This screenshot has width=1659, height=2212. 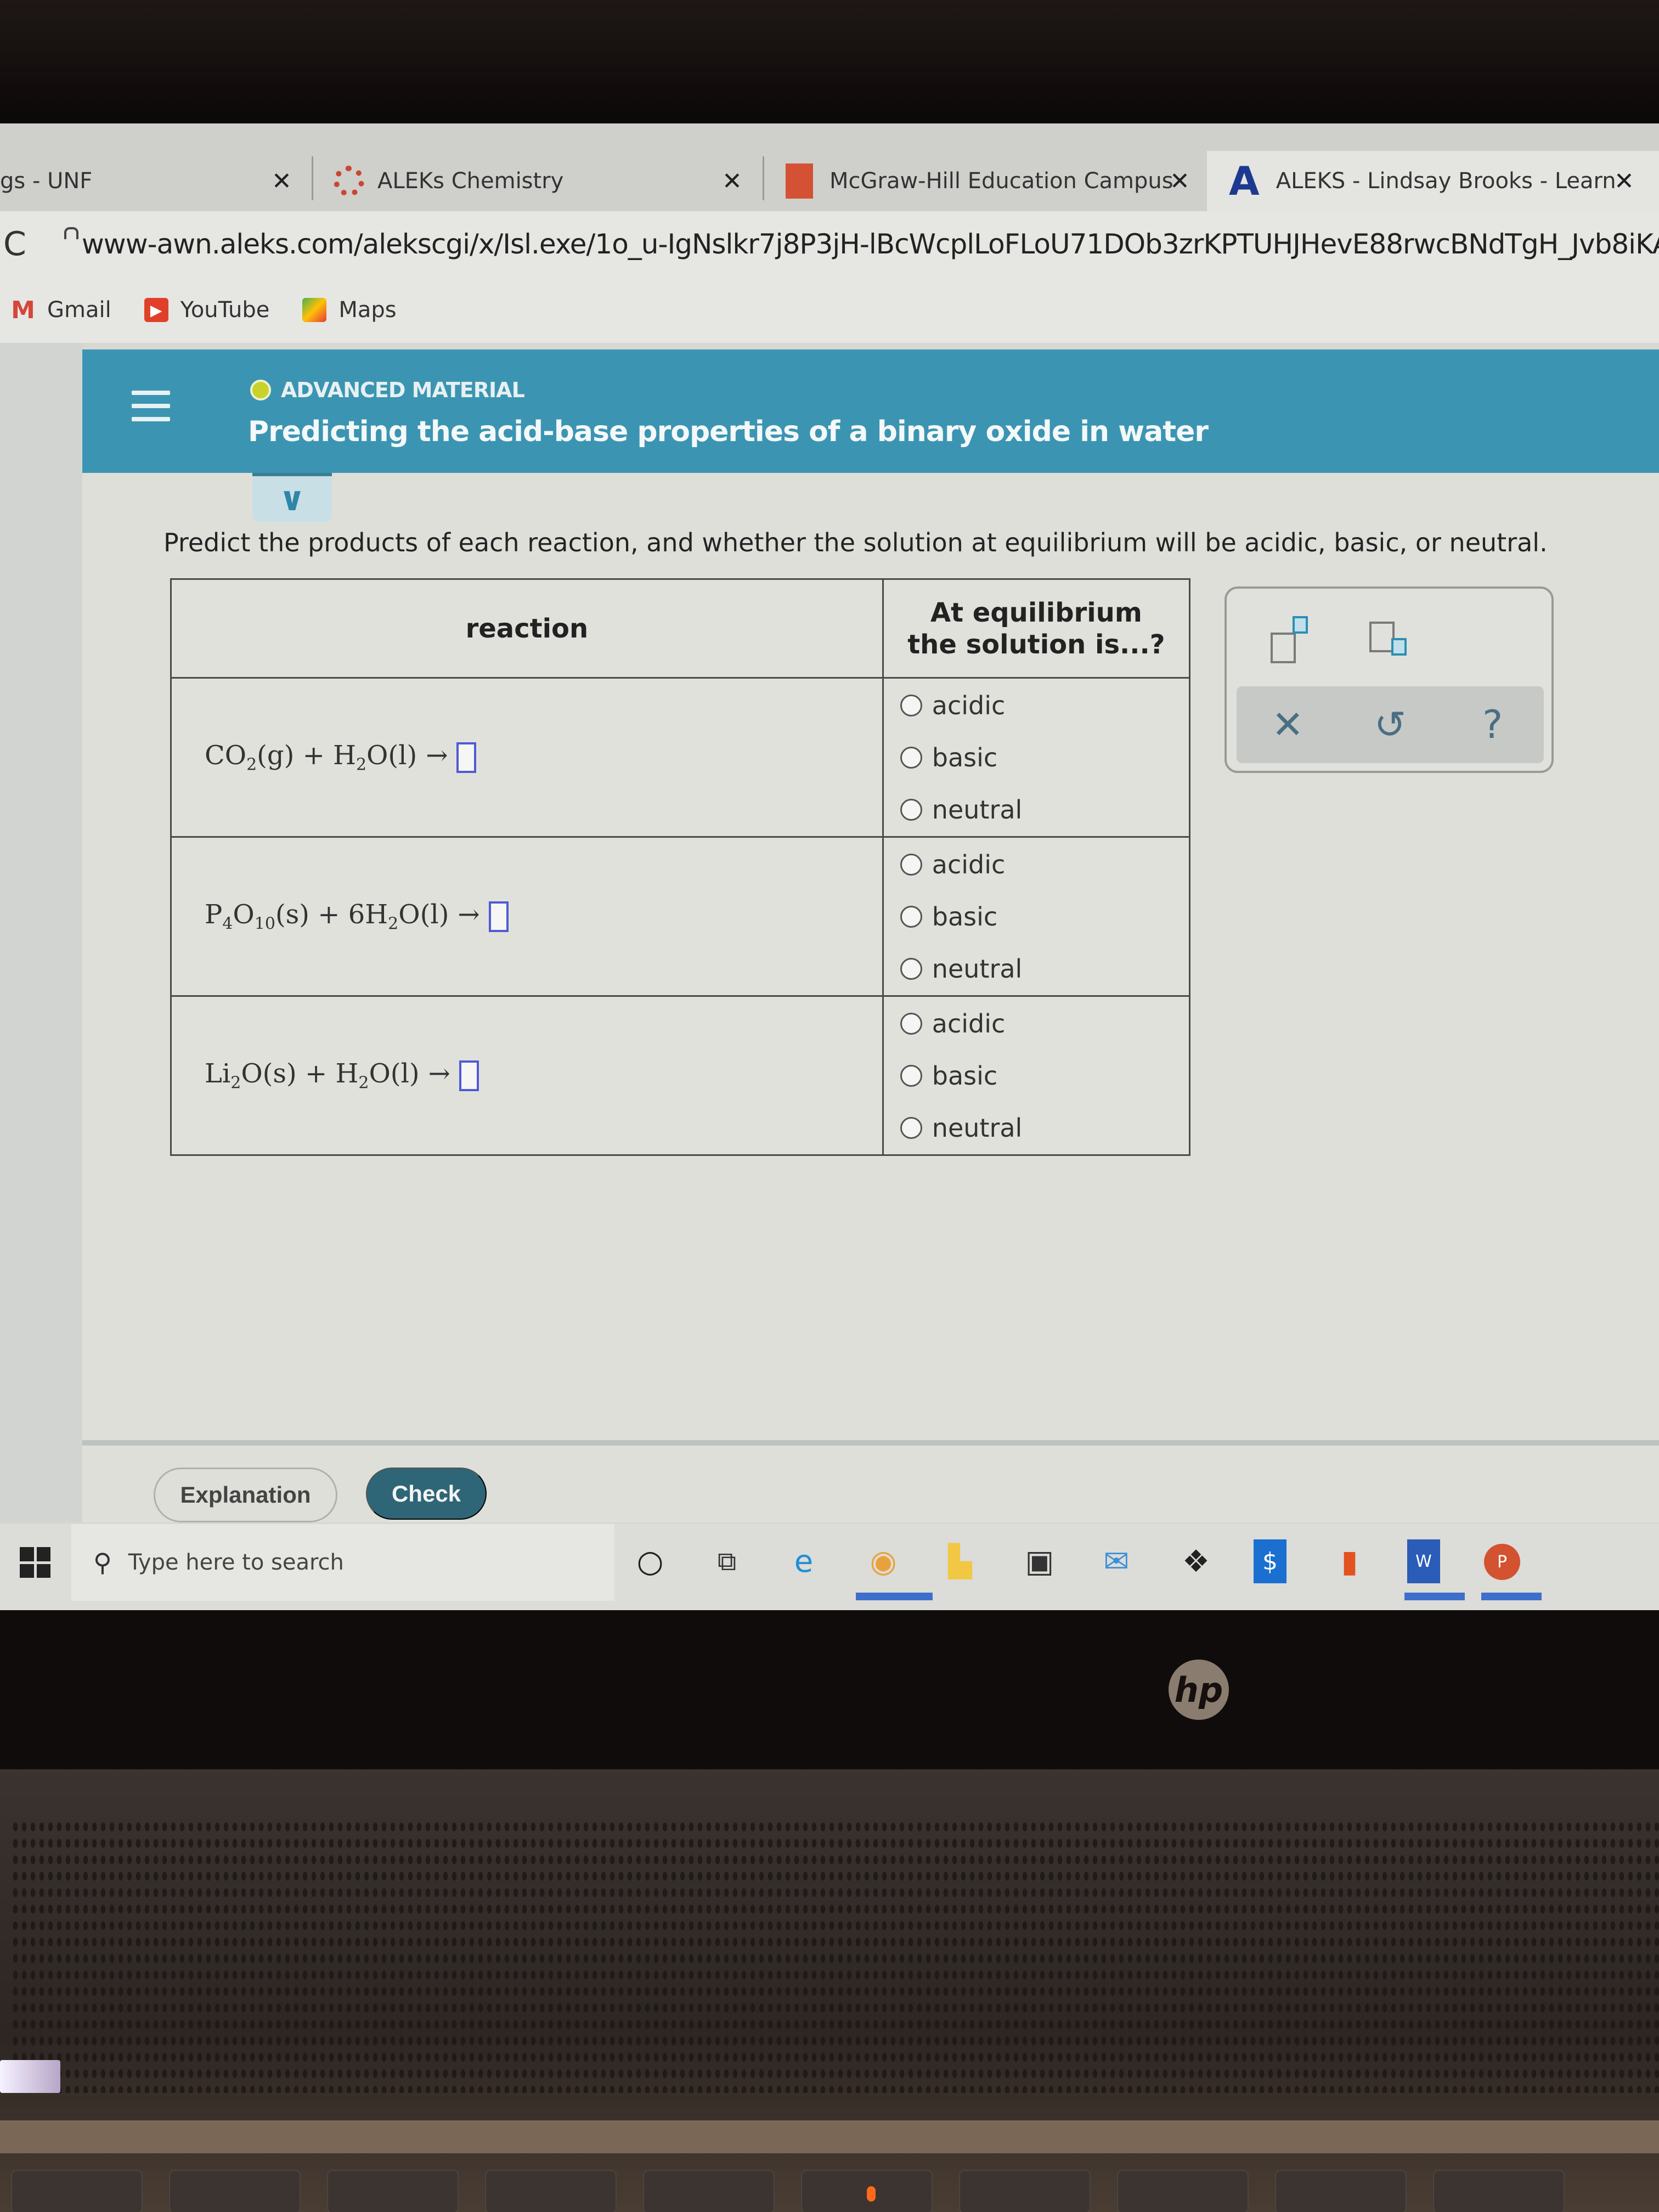 What do you see at coordinates (153, 181) in the screenshot?
I see `tab-unf: gs - UNF ✕` at bounding box center [153, 181].